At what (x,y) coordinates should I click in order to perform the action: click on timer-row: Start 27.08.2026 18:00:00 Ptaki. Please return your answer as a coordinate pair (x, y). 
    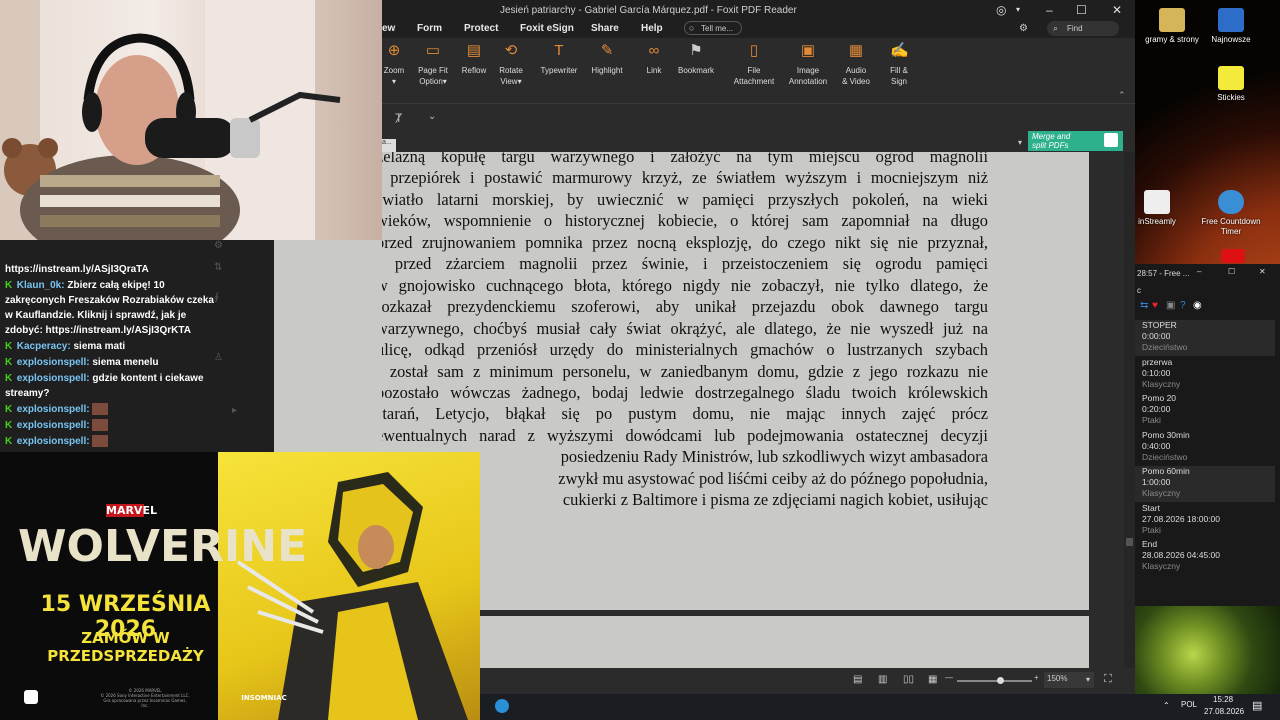
    Looking at the image, I should click on (1205, 521).